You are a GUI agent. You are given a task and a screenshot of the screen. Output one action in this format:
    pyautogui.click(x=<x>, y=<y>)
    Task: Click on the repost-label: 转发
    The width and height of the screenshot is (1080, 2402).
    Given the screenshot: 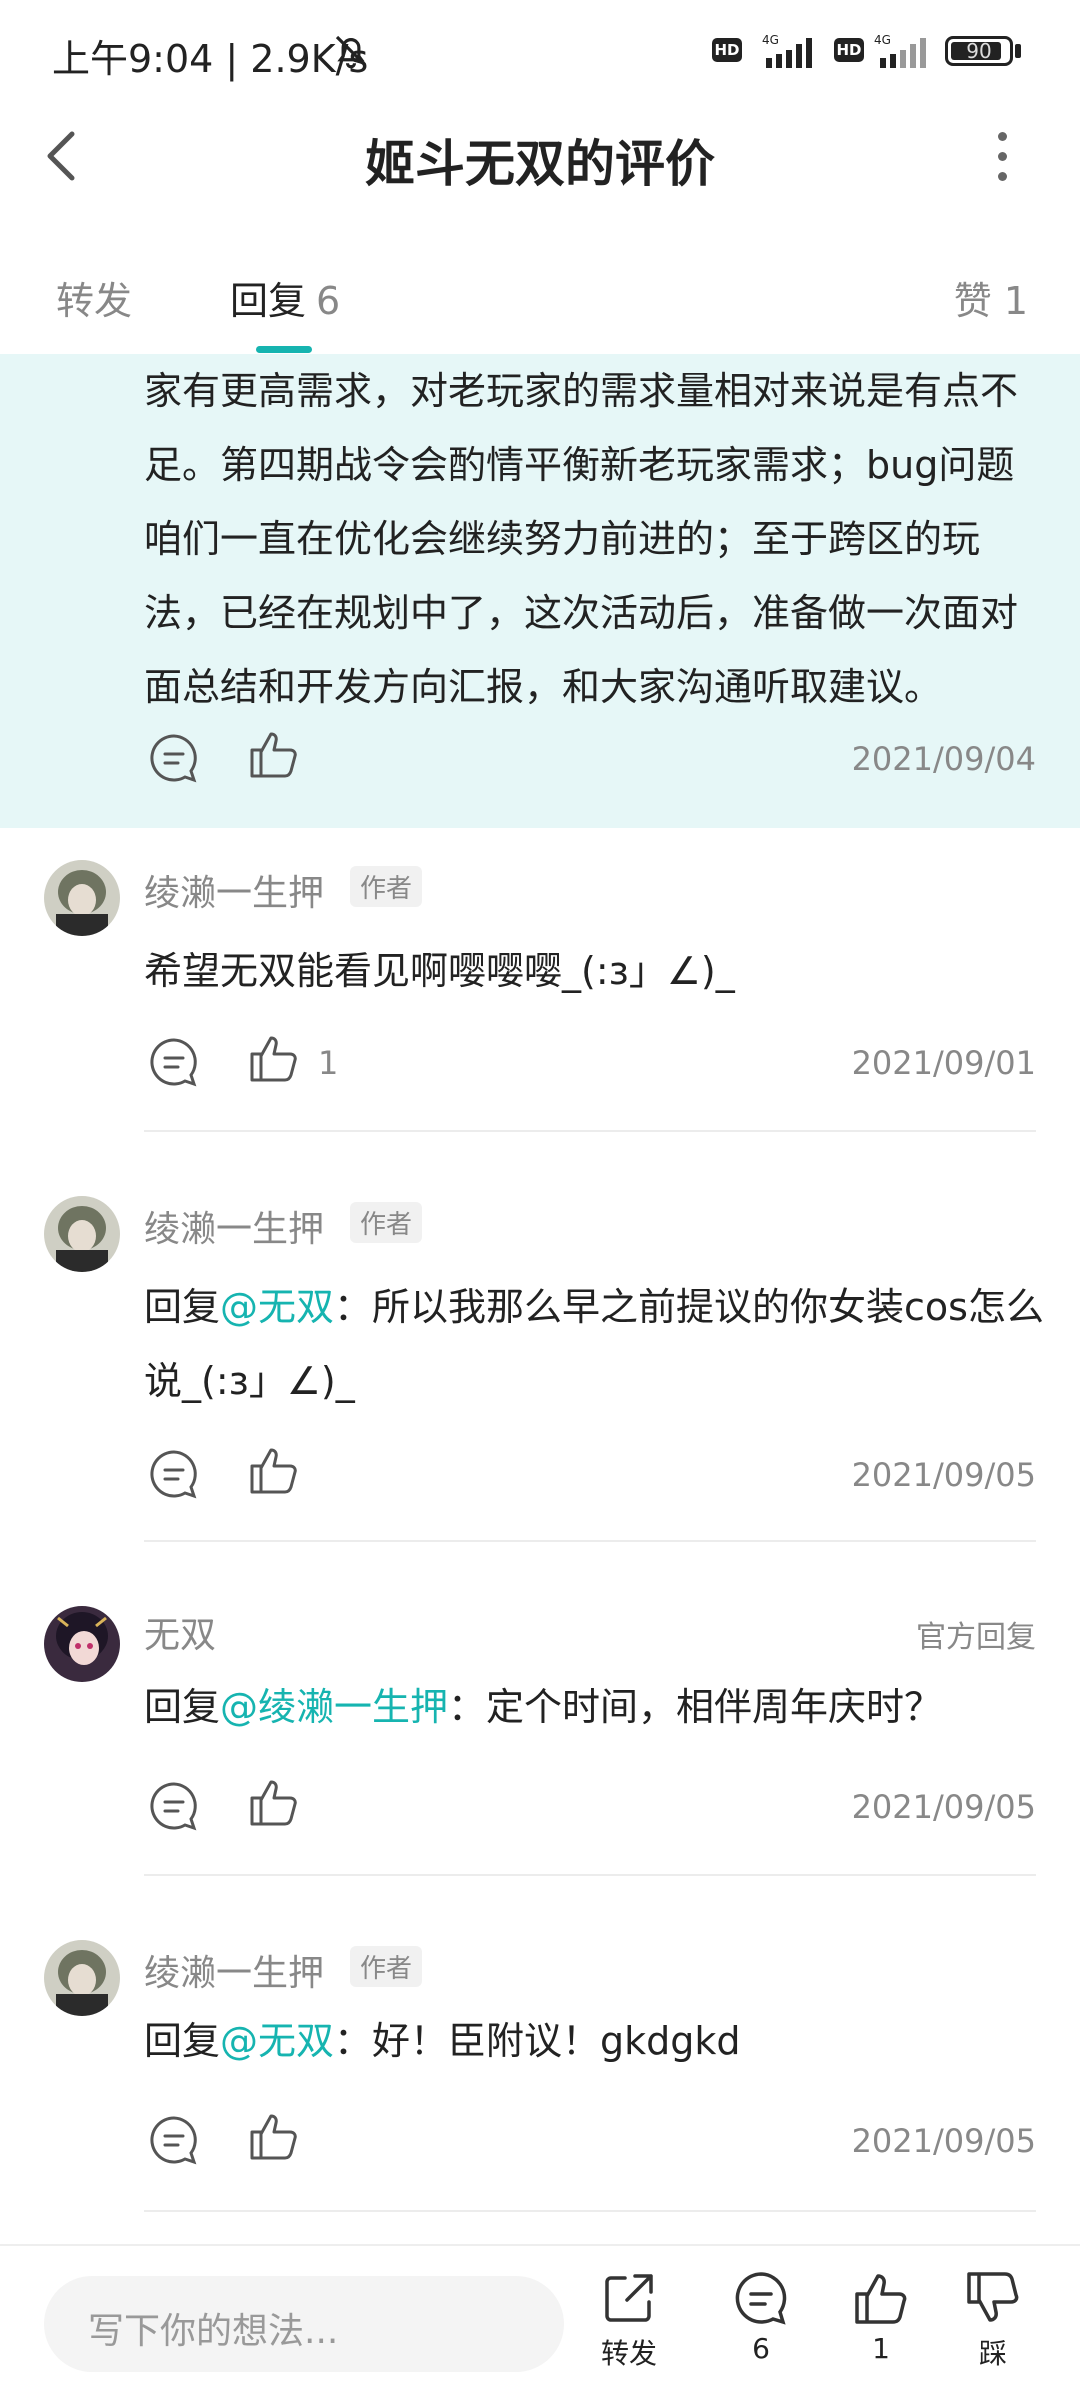 What is the action you would take?
    pyautogui.click(x=628, y=2353)
    